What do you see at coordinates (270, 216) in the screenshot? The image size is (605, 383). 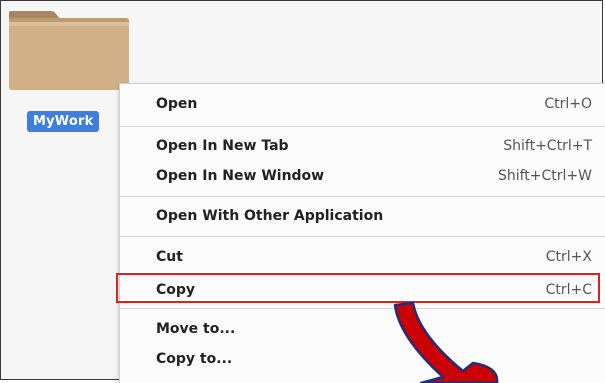 I see `menu-item-label: Open With Other Application` at bounding box center [270, 216].